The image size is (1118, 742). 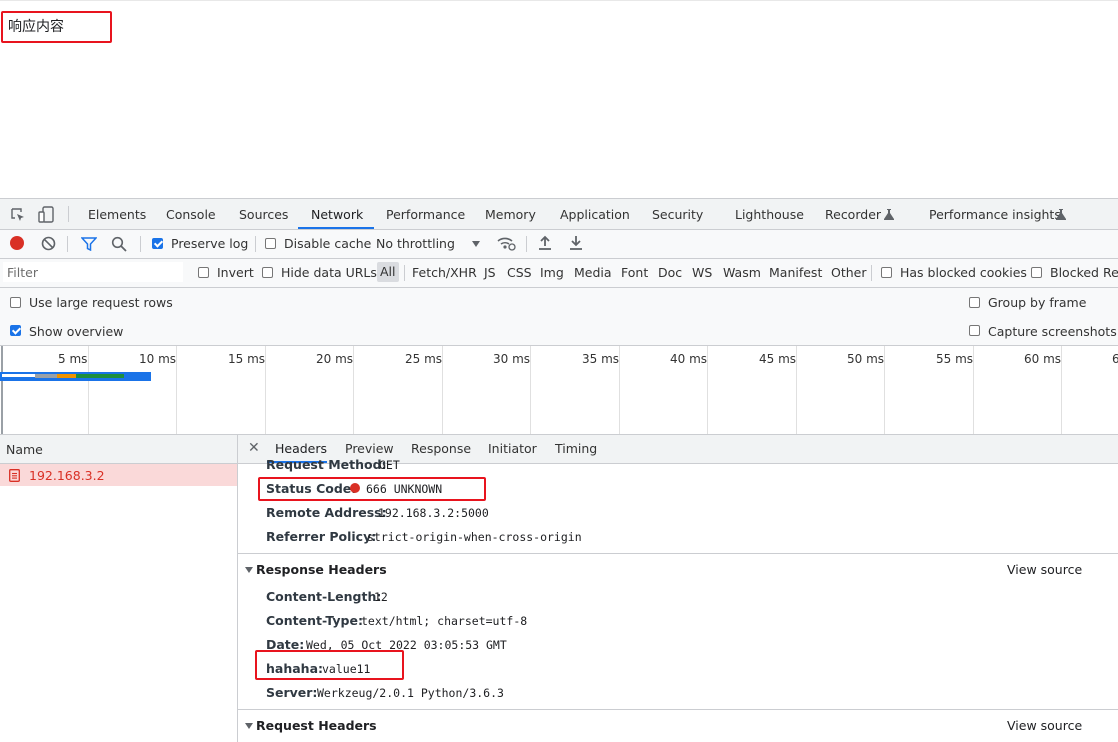 What do you see at coordinates (476, 244) in the screenshot?
I see `chevron-down-icon` at bounding box center [476, 244].